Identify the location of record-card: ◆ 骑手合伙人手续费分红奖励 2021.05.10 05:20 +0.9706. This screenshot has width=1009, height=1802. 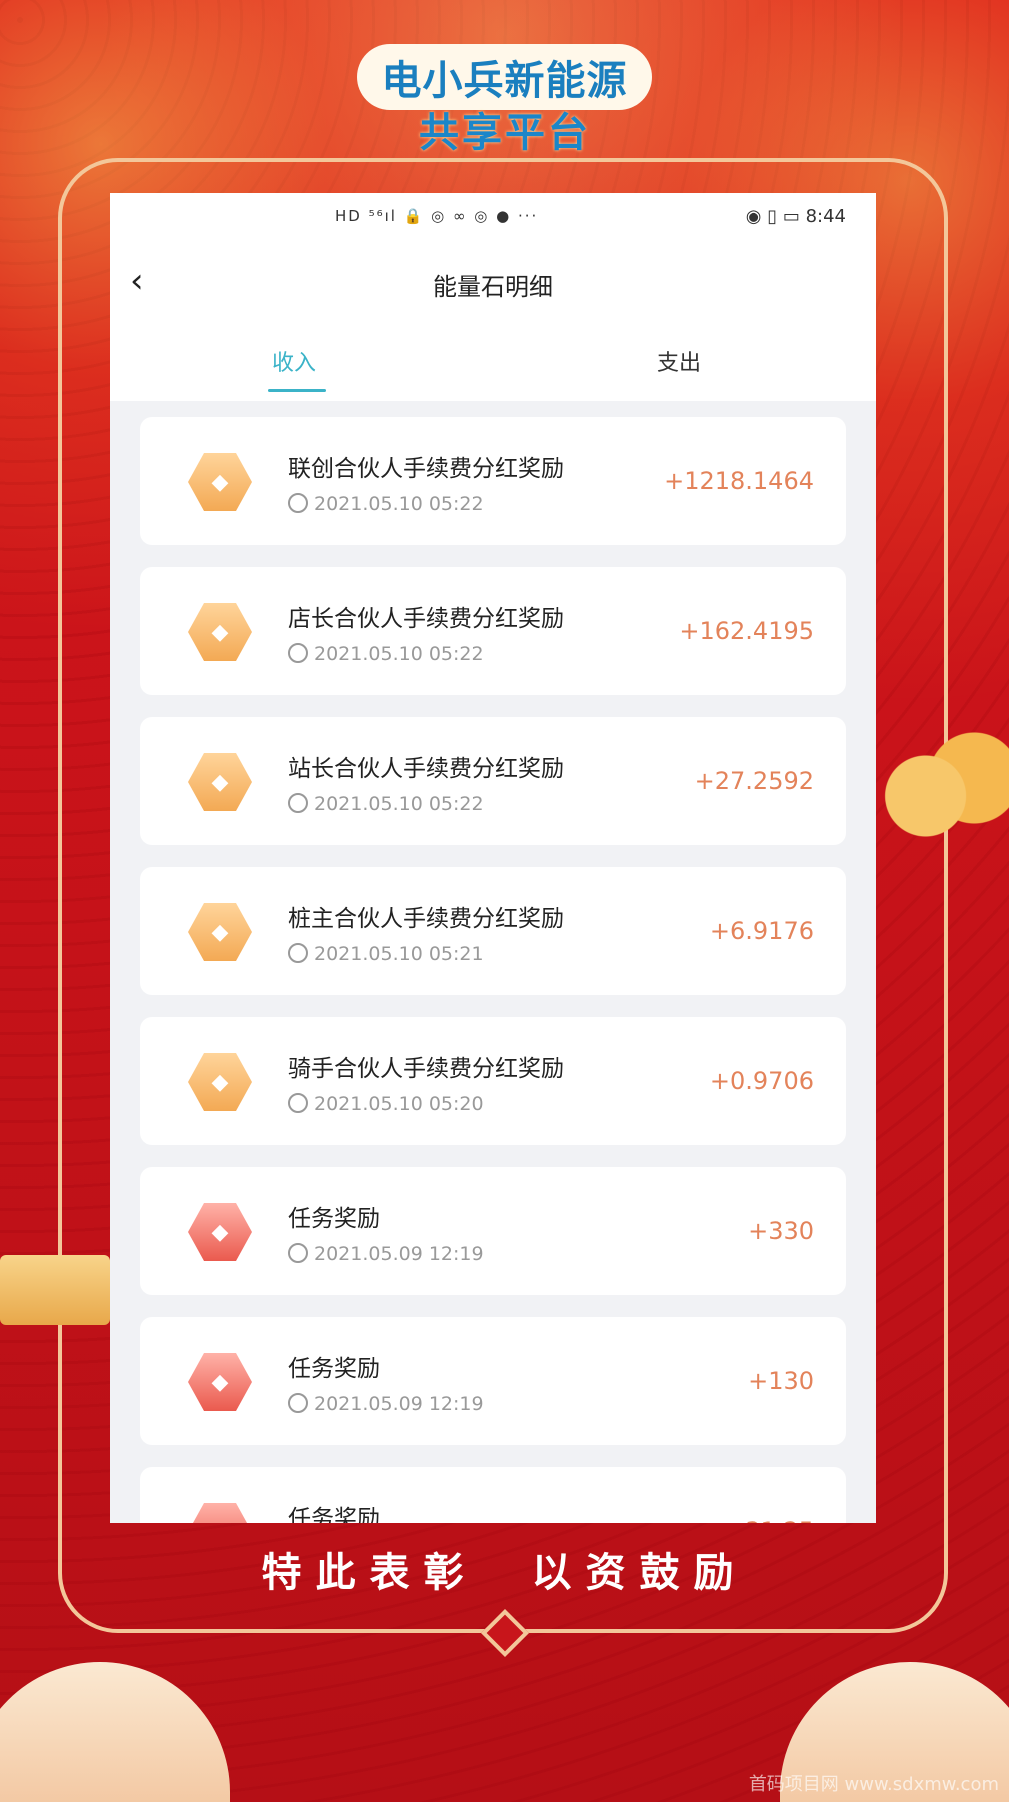
(493, 1081).